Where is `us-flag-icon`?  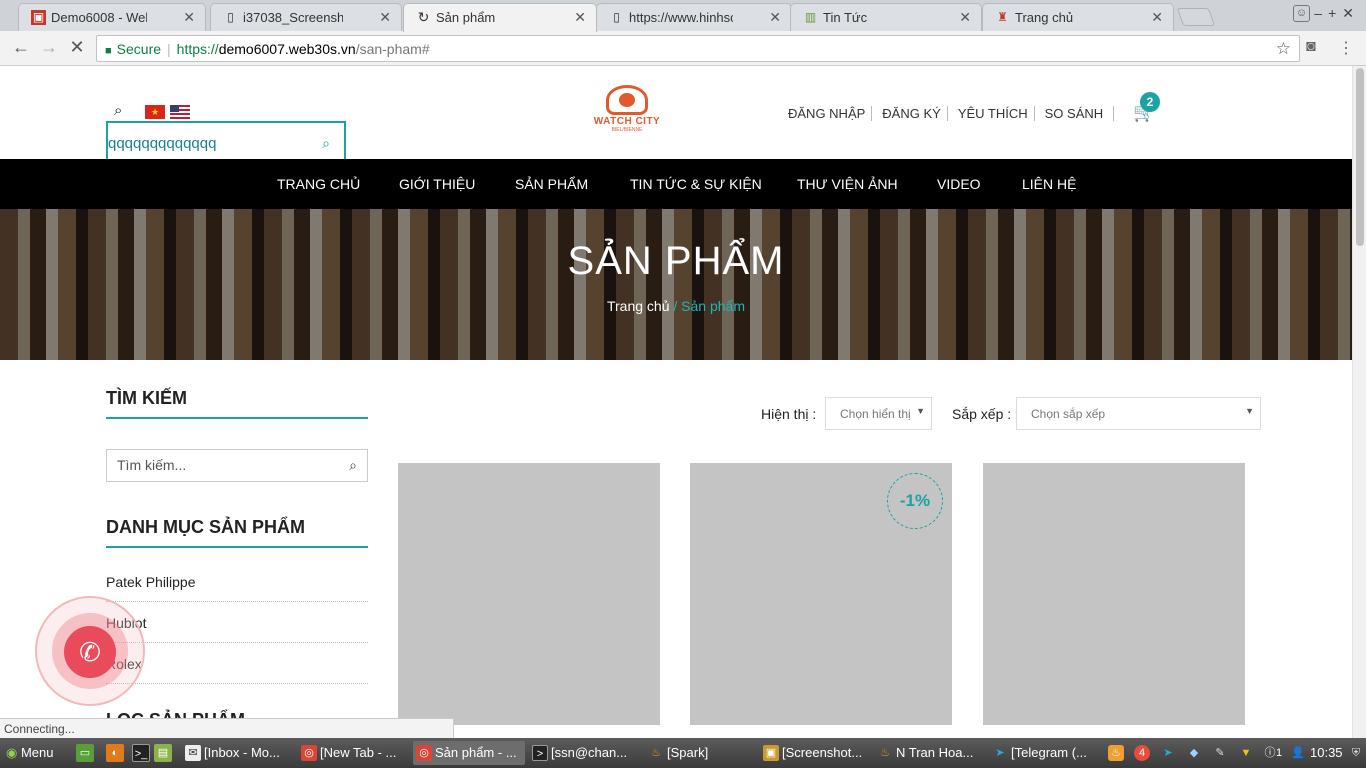
us-flag-icon is located at coordinates (180, 112).